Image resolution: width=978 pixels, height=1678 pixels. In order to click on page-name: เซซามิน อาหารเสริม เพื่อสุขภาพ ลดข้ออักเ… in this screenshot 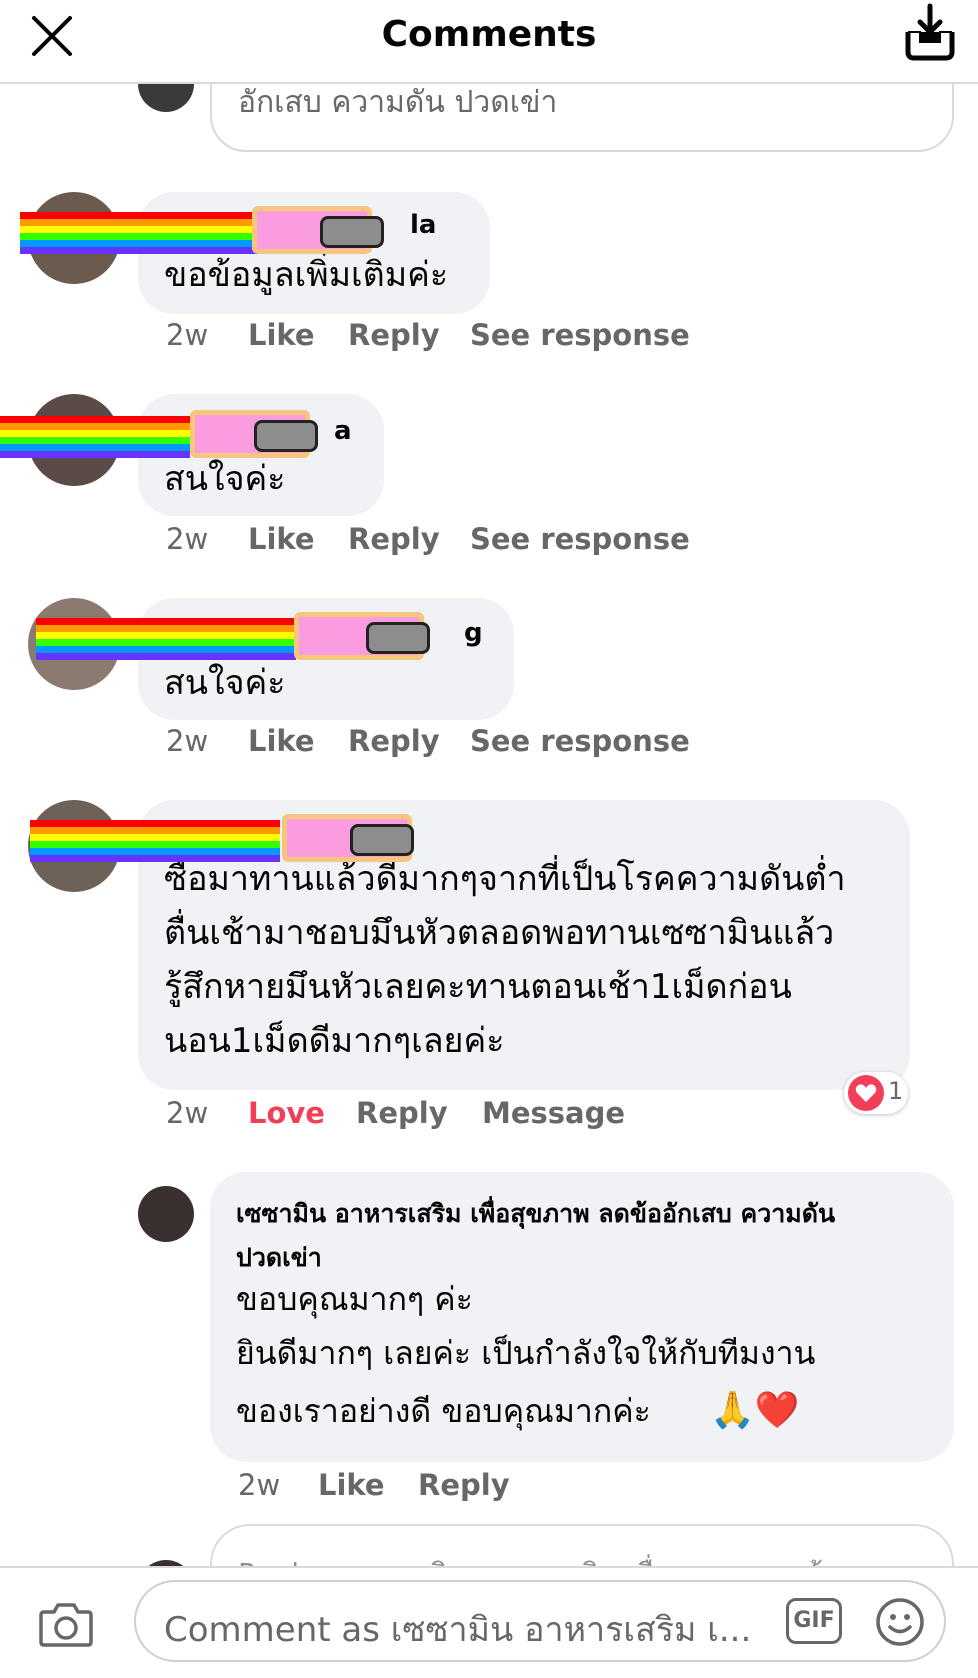, I will do `click(535, 1214)`.